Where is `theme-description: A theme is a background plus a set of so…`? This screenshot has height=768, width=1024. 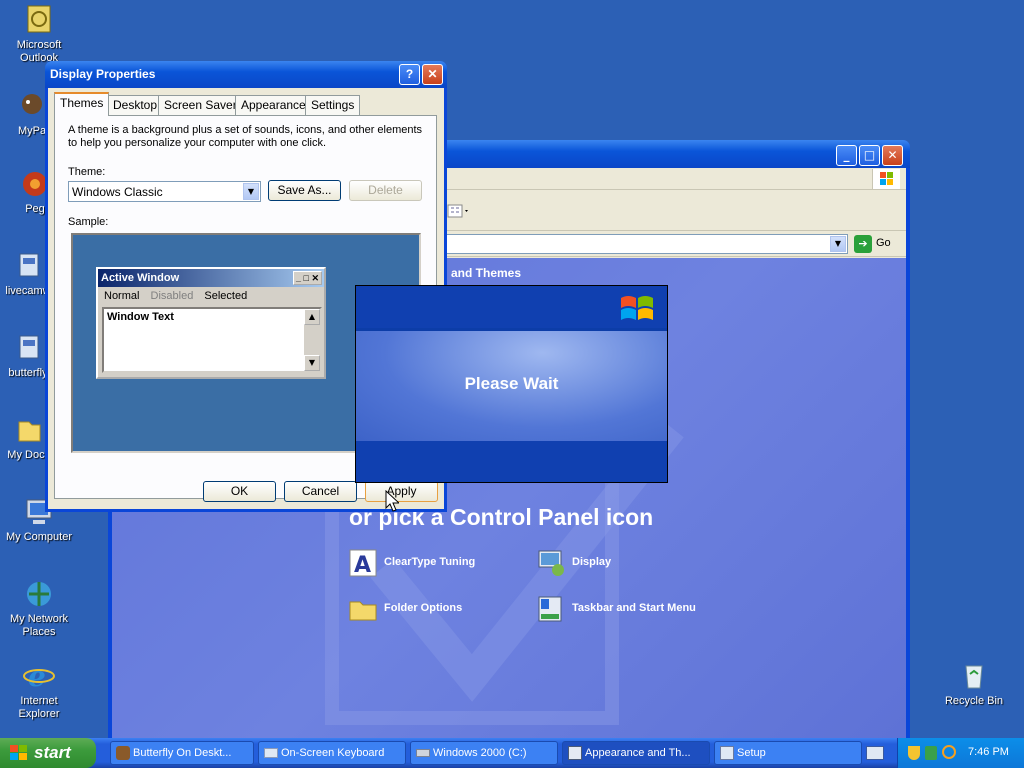 theme-description: A theme is a background plus a set of so… is located at coordinates (245, 136).